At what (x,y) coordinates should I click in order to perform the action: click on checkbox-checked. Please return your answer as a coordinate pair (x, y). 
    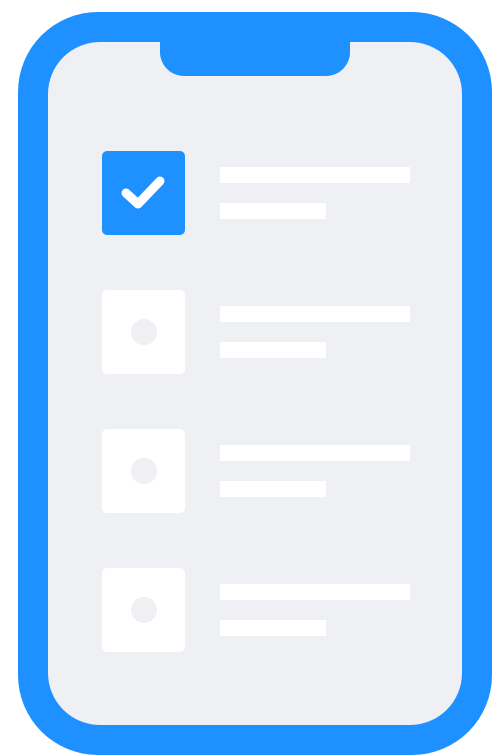
    Looking at the image, I should click on (143, 193).